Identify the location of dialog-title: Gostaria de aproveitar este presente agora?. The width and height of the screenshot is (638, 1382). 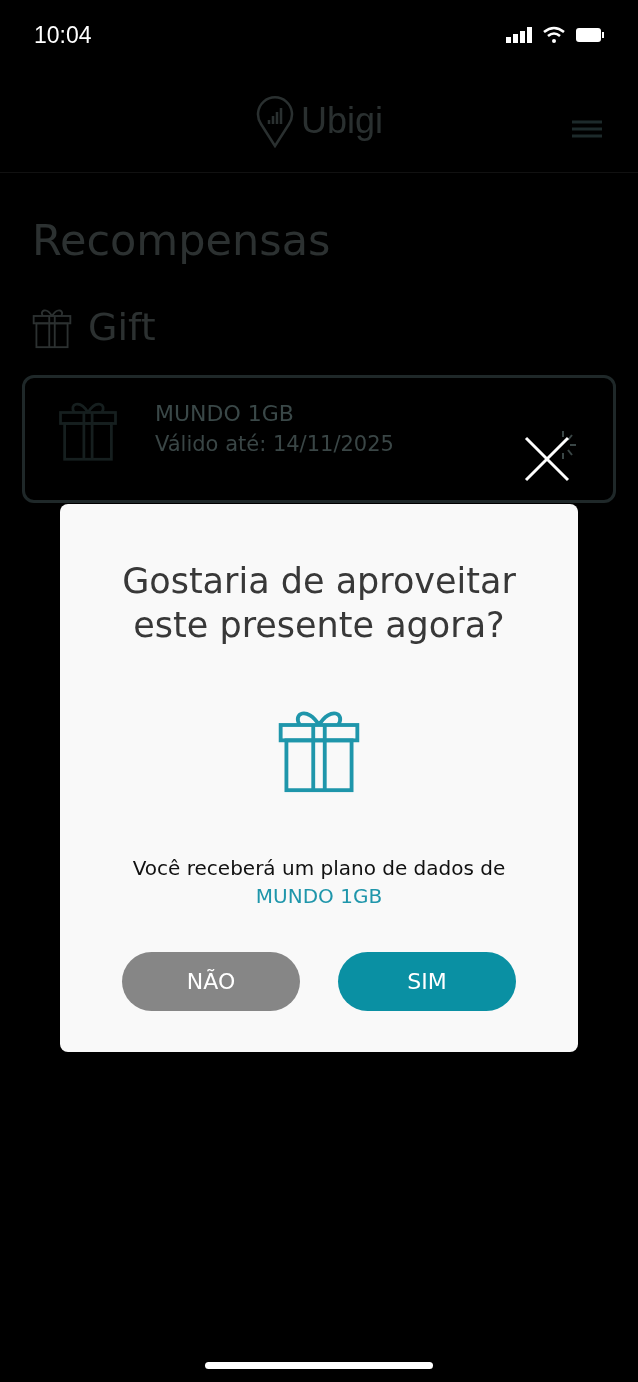
(319, 603).